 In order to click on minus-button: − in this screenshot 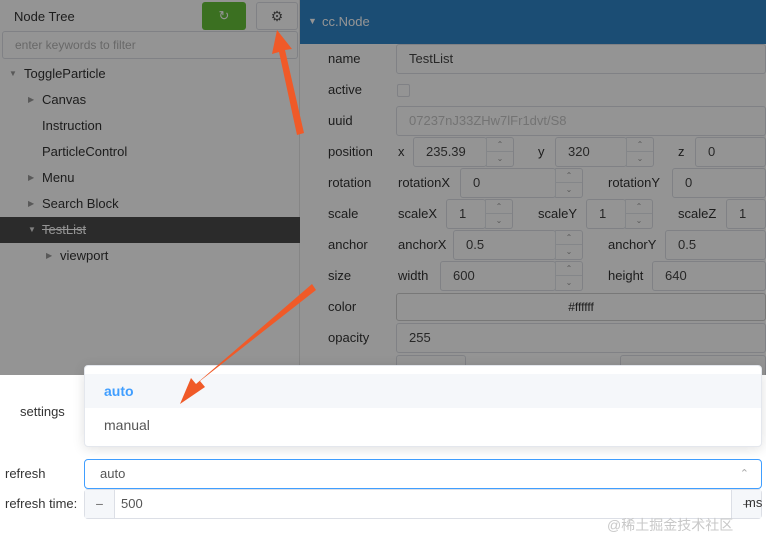, I will do `click(100, 504)`.